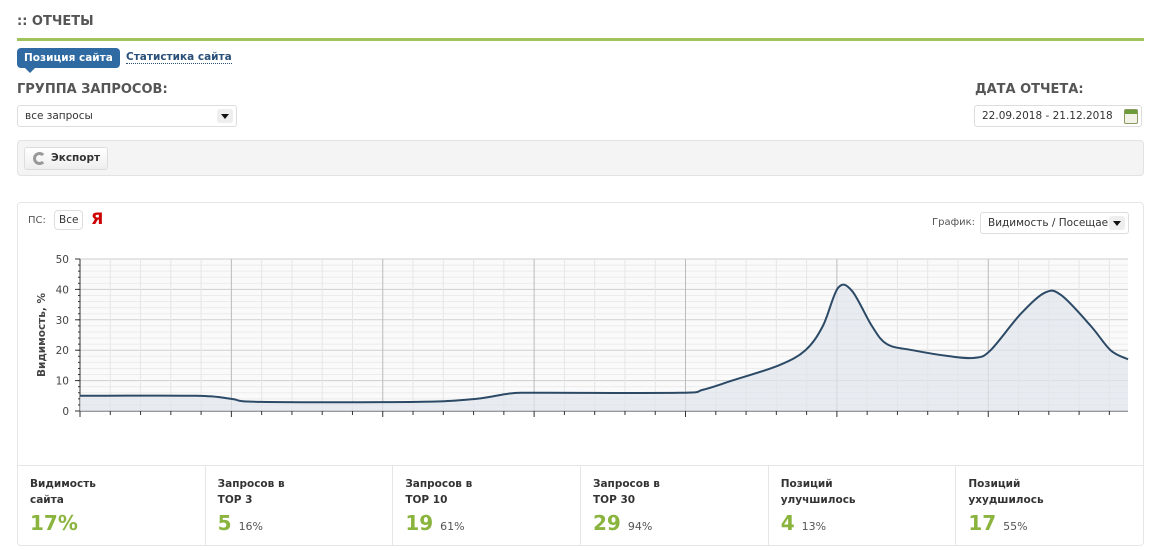 This screenshot has height=550, width=1154. Describe the element at coordinates (42, 334) in the screenshot. I see `y-axis-label: Видимость, %` at that location.